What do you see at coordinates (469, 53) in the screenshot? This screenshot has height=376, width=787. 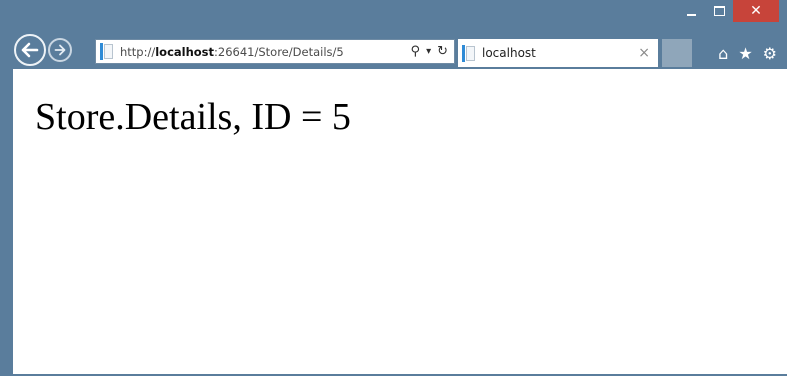 I see `tab-page-icon` at bounding box center [469, 53].